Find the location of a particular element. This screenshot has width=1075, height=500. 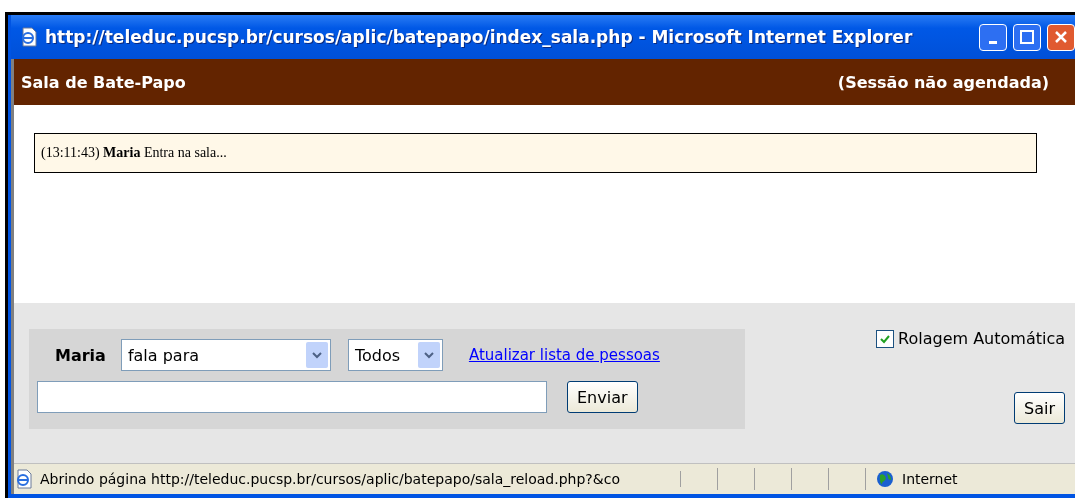

user-name: Maria is located at coordinates (80, 355).